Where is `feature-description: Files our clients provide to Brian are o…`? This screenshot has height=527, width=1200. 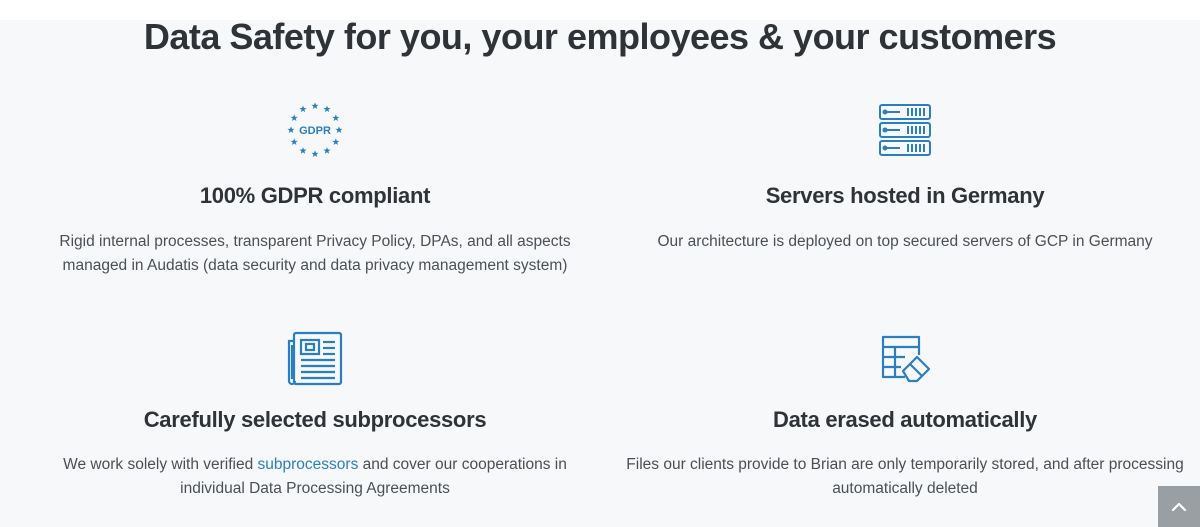
feature-description: Files our clients provide to Brian are o… is located at coordinates (905, 476).